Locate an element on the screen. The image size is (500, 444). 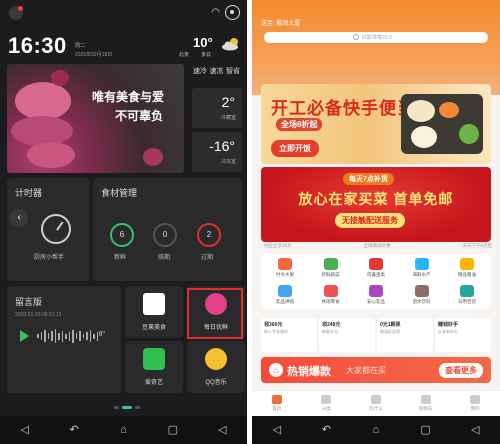
expired-label: 过期 is located at coordinates (207, 258).